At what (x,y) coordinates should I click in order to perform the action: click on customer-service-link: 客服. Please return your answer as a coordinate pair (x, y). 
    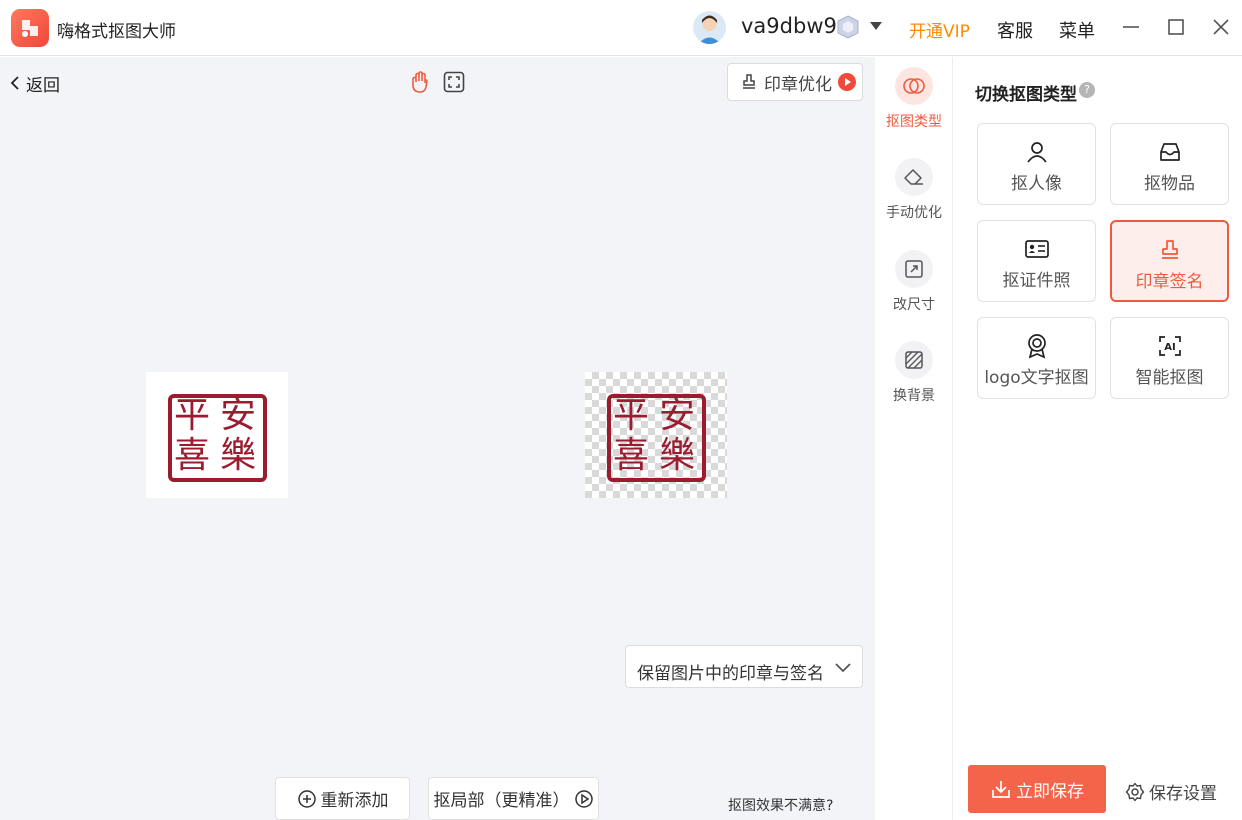
    Looking at the image, I should click on (1015, 30).